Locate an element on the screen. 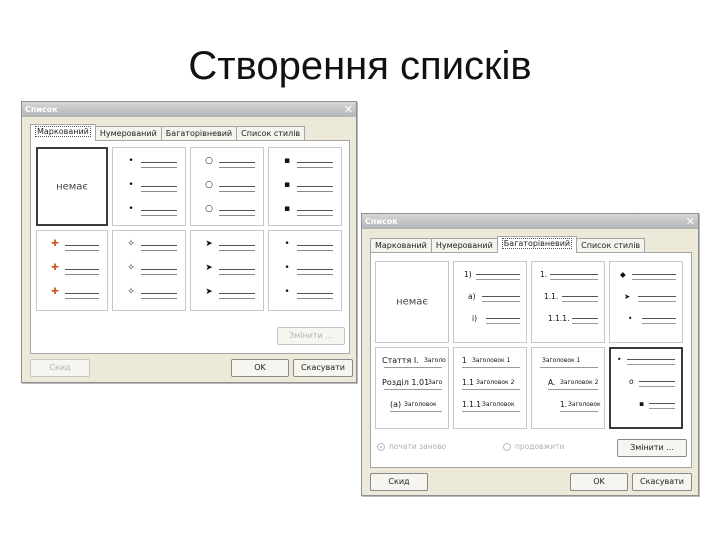 Image resolution: width=720 pixels, height=540 pixels. radio-continue-numbering: продовжити is located at coordinates (533, 446).